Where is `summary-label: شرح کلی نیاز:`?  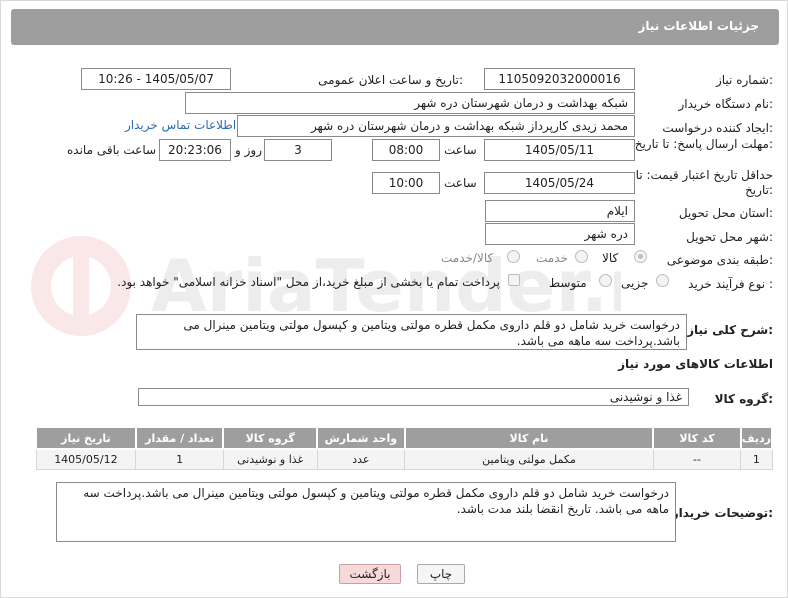
summary-label: شرح کلی نیاز: is located at coordinates (730, 330).